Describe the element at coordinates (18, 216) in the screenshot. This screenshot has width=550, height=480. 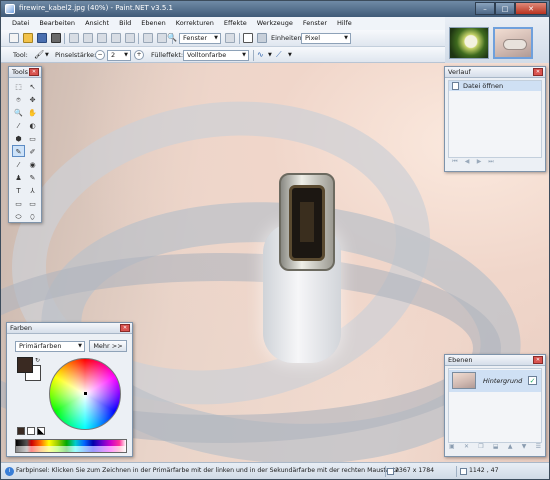
I see `ellipse-tool: ⬭` at that location.